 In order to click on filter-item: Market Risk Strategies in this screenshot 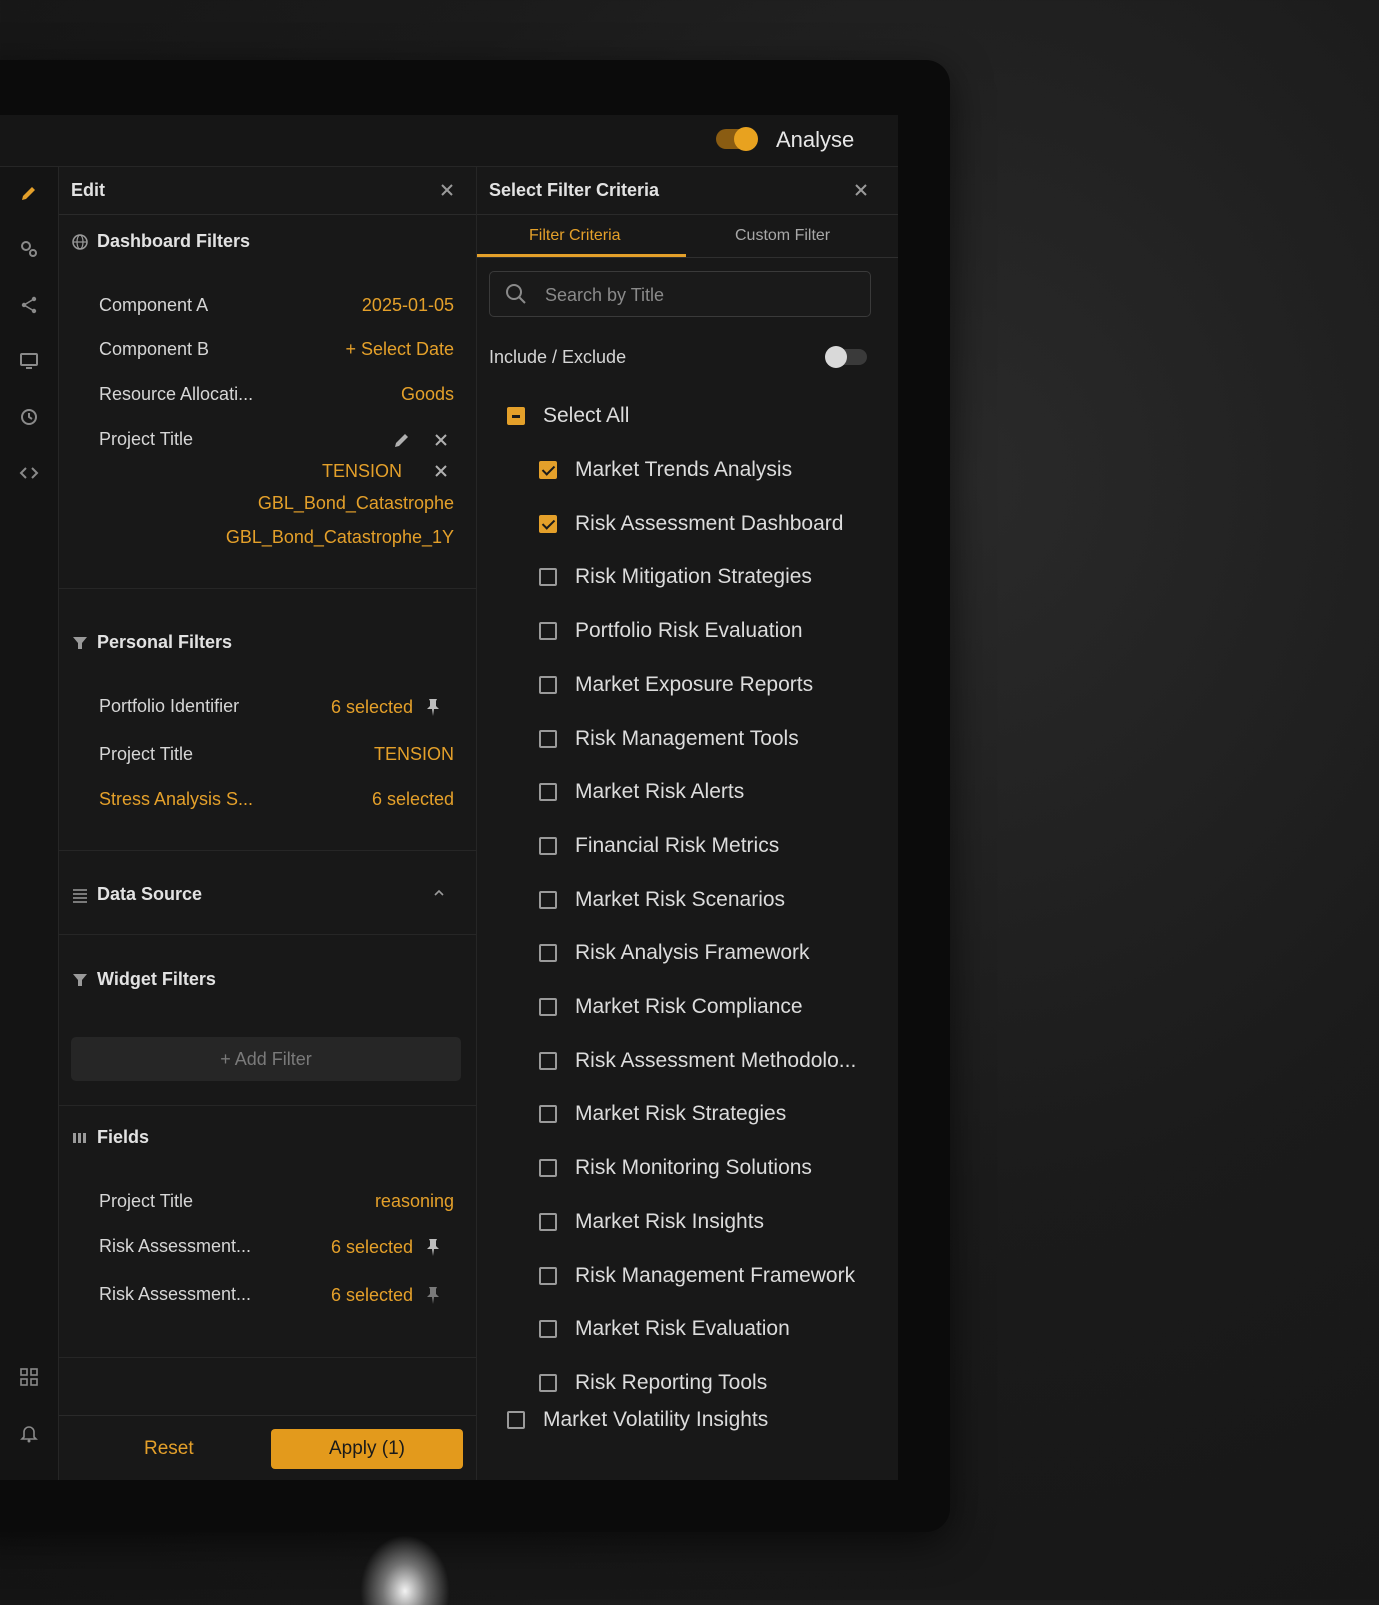, I will do `click(709, 1114)`.